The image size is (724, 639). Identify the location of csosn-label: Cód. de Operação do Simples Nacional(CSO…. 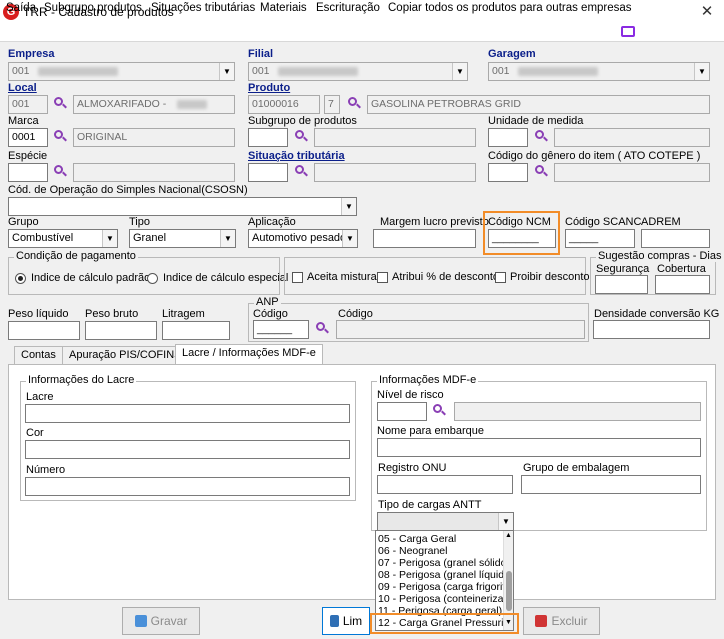
(128, 190).